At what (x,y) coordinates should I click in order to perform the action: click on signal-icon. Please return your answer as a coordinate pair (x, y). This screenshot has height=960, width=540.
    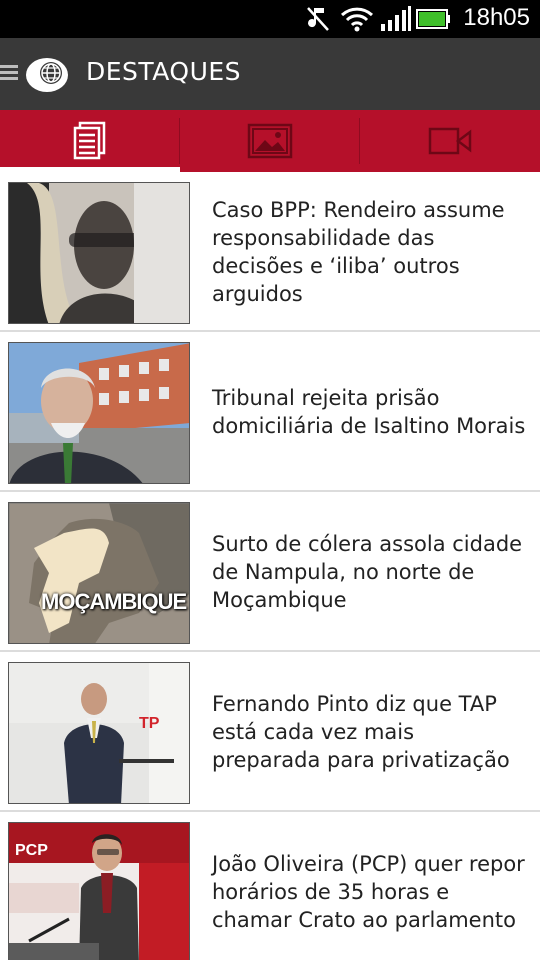
    Looking at the image, I should click on (396, 18).